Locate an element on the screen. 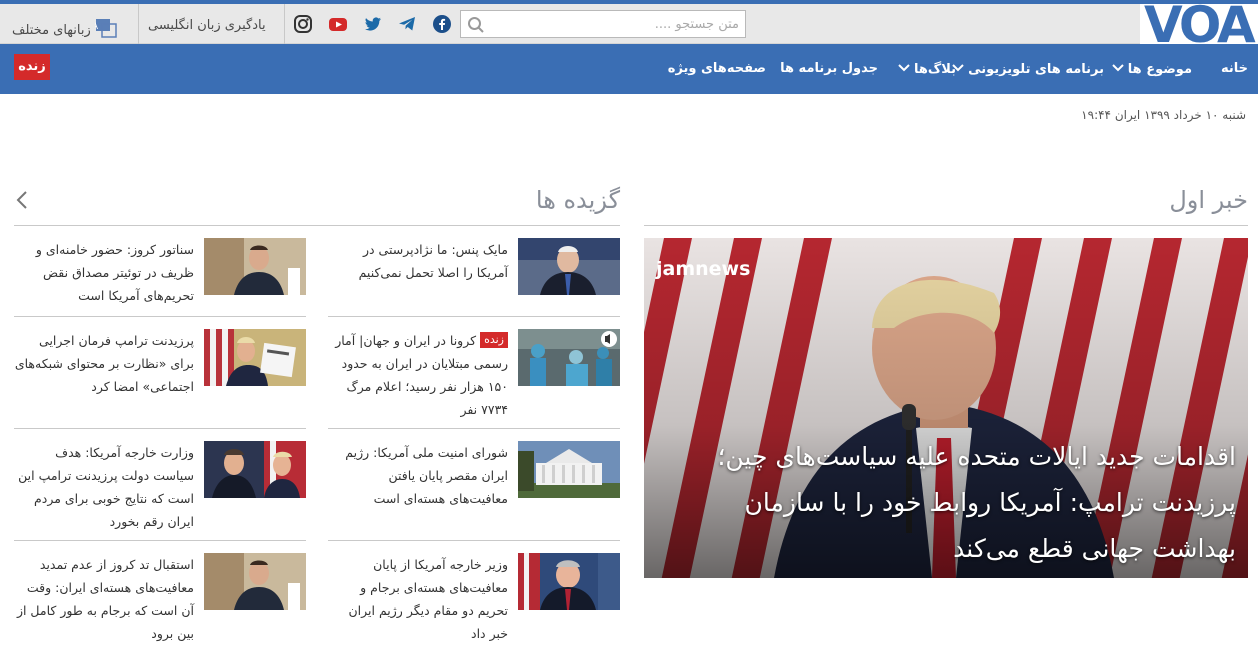 The width and height of the screenshot is (1258, 666). utility-bar: A زبانهای مختلف یادگیری زبان انگلیسی is located at coordinates (629, 24).